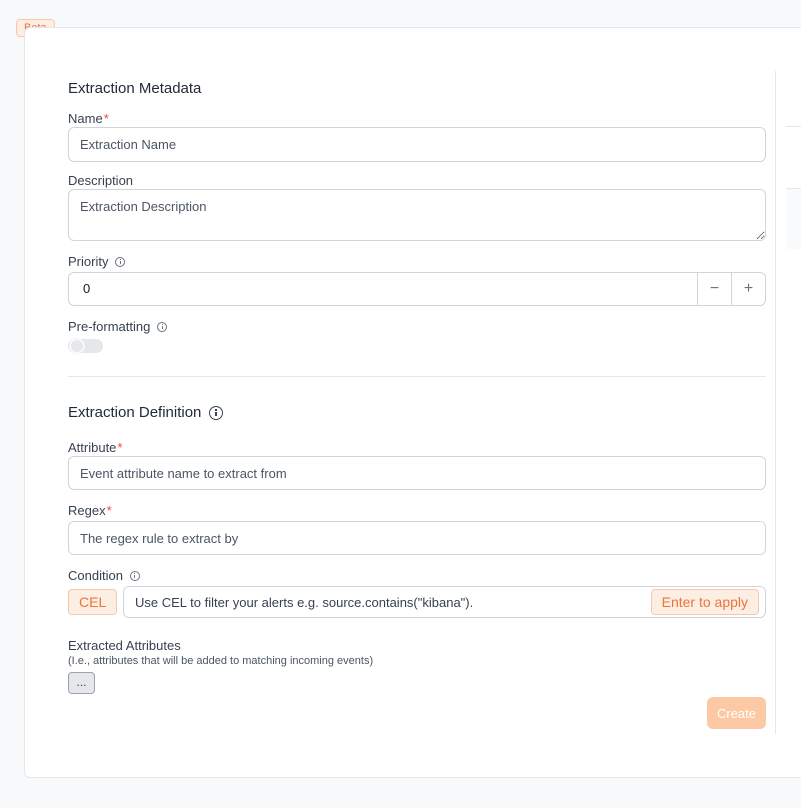 The width and height of the screenshot is (801, 808). What do you see at coordinates (417, 376) in the screenshot?
I see `section-divider` at bounding box center [417, 376].